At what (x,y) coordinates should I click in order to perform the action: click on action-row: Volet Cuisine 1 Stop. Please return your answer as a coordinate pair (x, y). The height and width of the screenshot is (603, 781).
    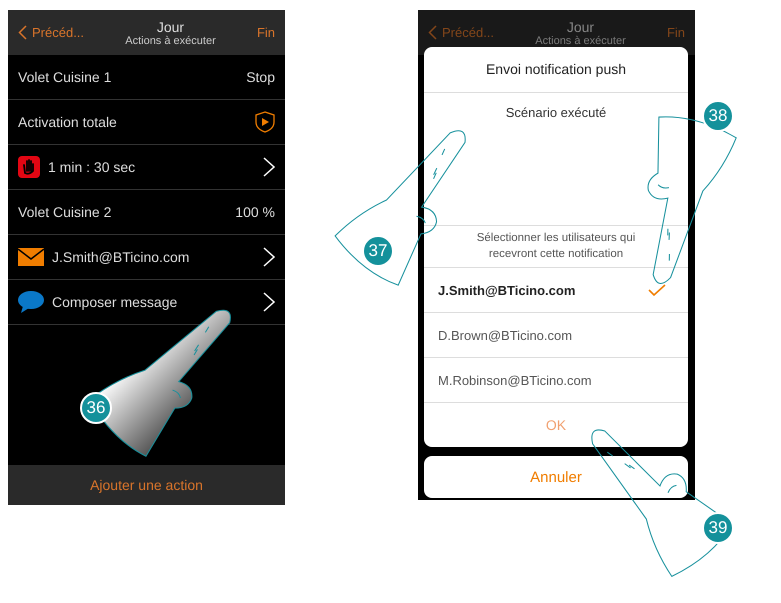
    Looking at the image, I should click on (146, 77).